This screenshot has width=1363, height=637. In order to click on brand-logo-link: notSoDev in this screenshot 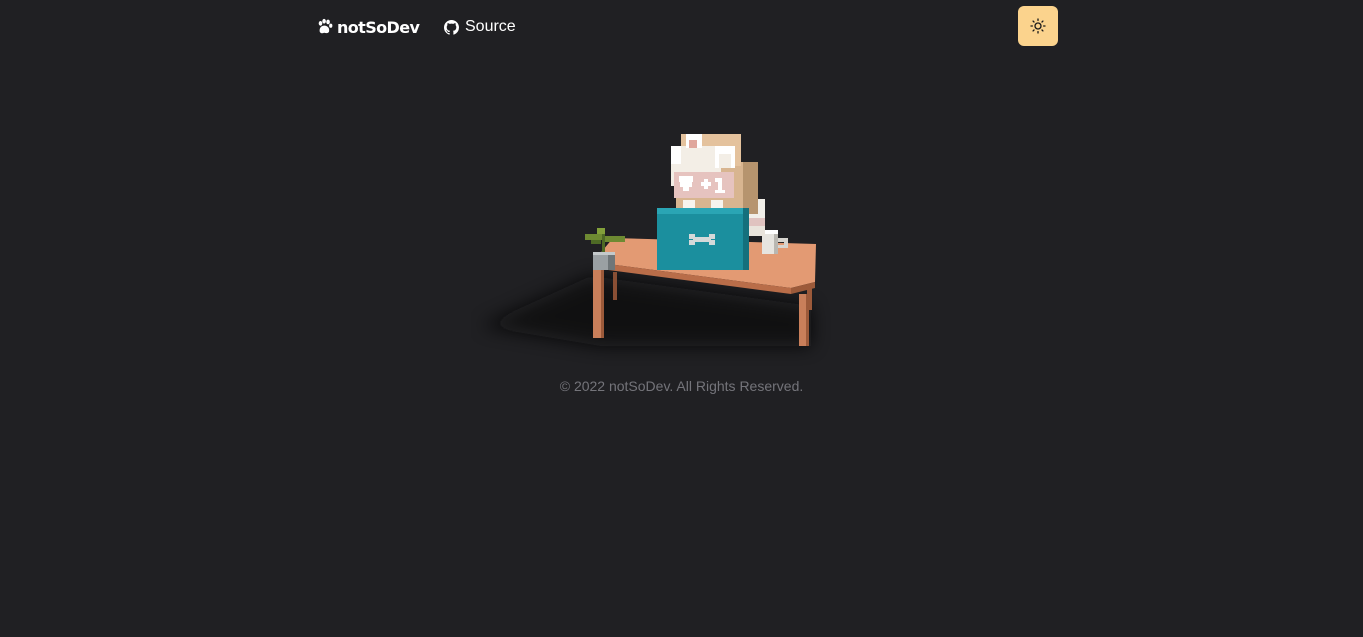, I will do `click(368, 27)`.